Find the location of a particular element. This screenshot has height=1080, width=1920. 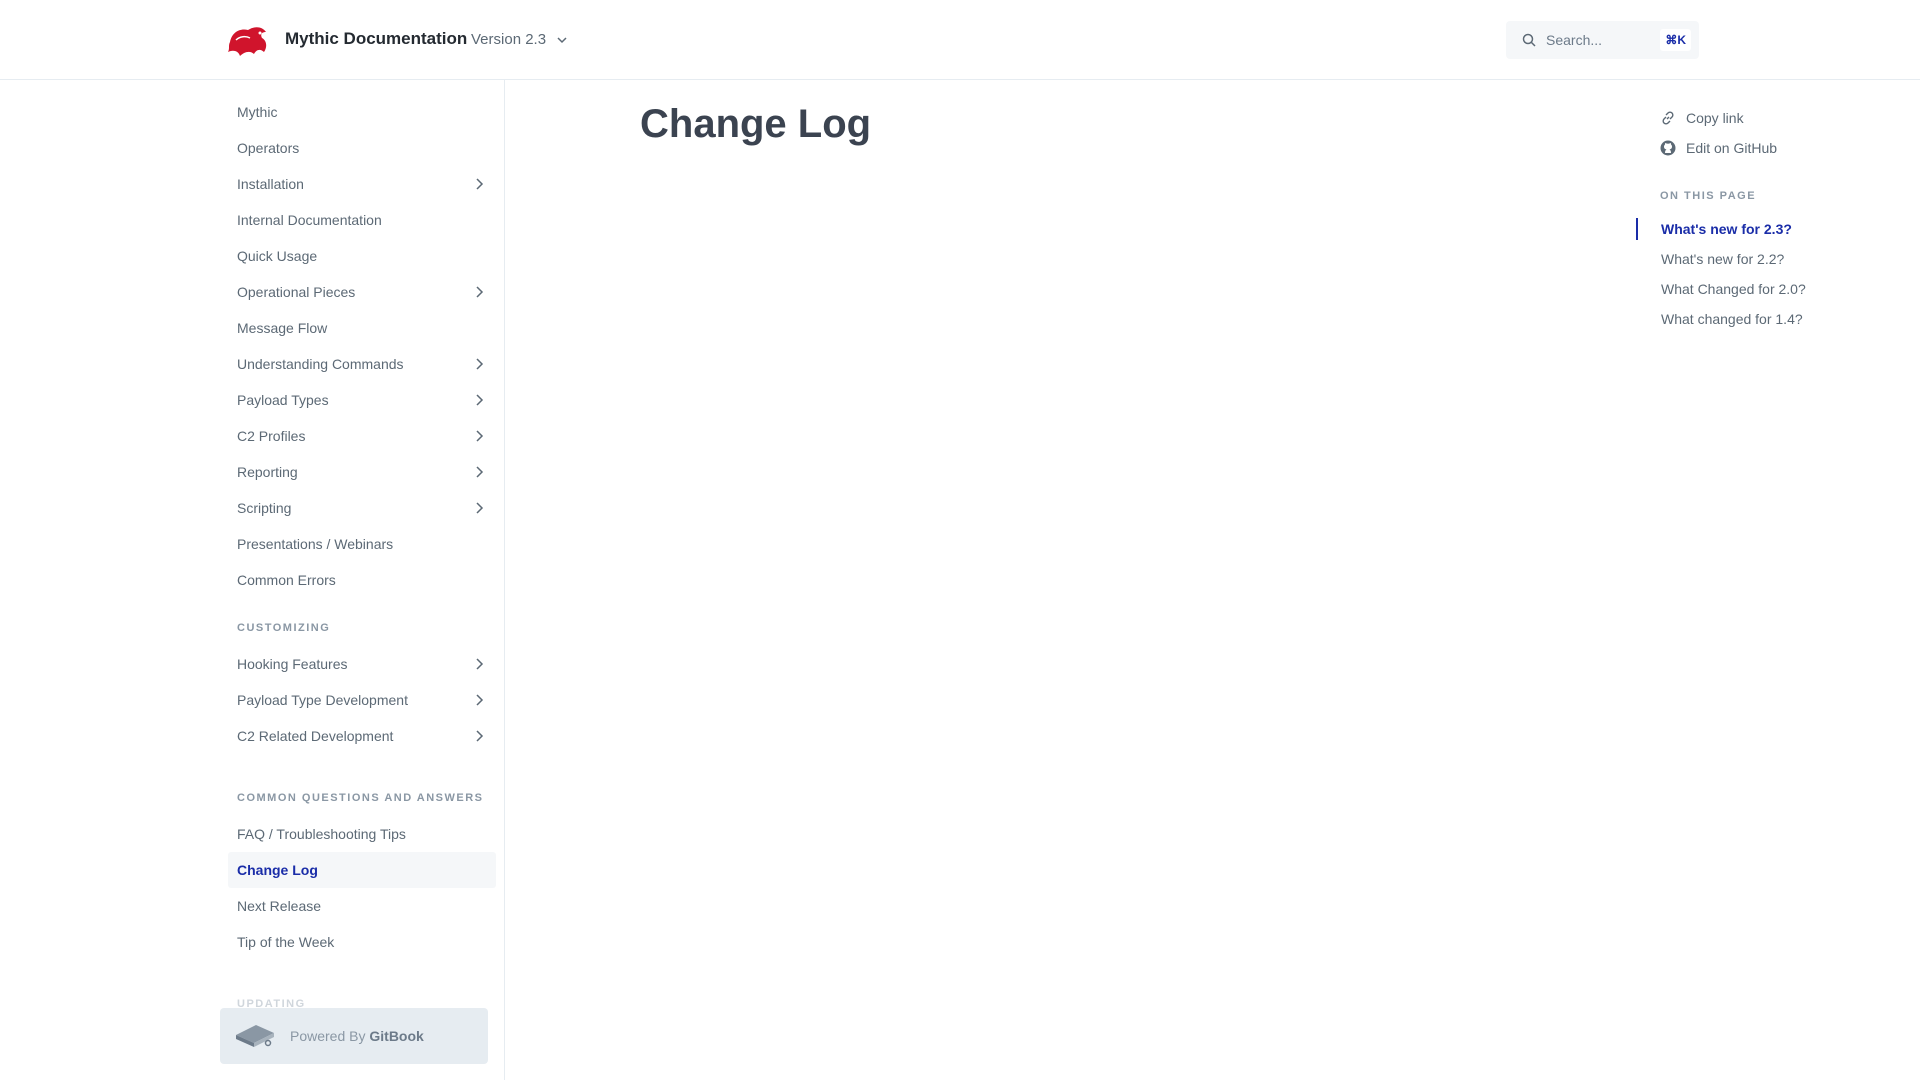

toc-item-whats-new-2-3: What's new for 2.3? is located at coordinates (1721, 233).